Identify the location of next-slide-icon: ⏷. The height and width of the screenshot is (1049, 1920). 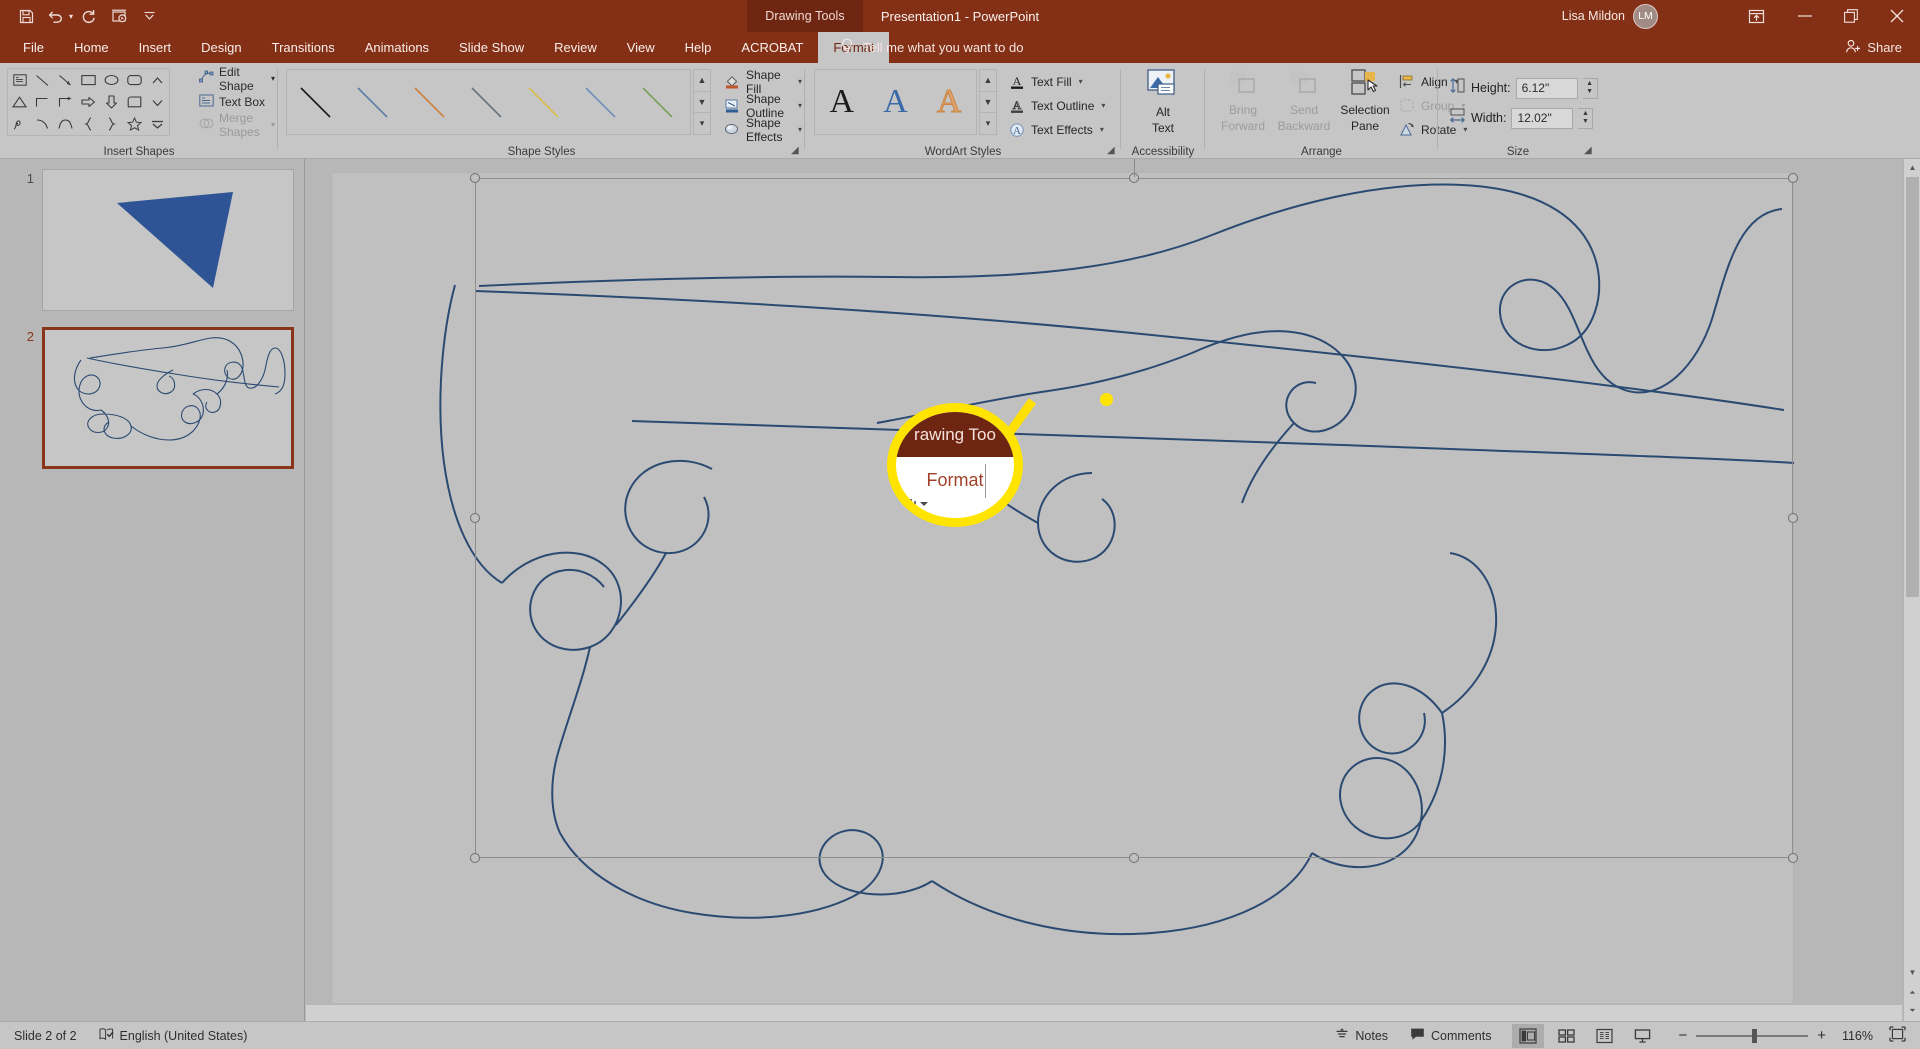
(1912, 1010).